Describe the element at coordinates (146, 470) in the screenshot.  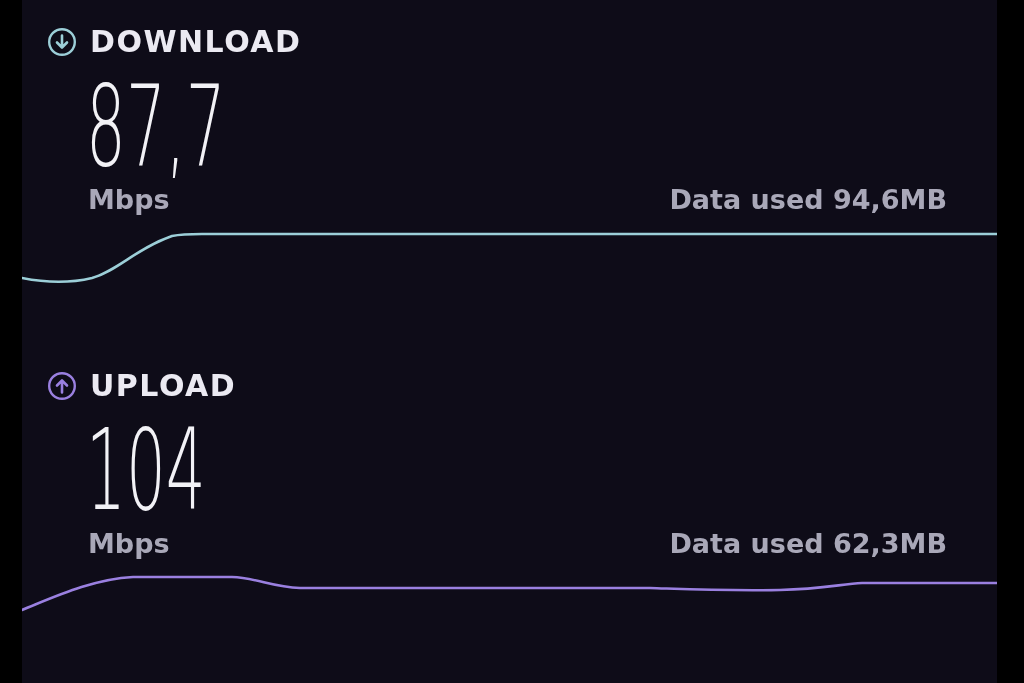
I see `speed-value: 104` at that location.